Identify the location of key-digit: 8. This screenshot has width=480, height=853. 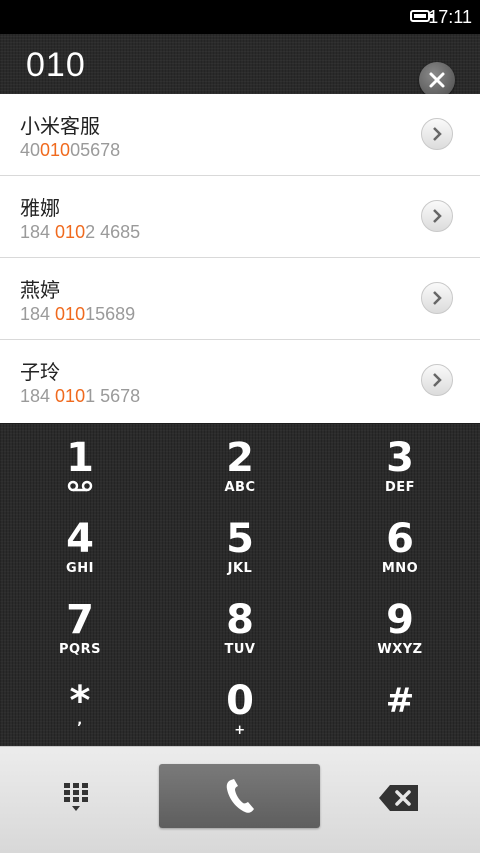
(240, 620).